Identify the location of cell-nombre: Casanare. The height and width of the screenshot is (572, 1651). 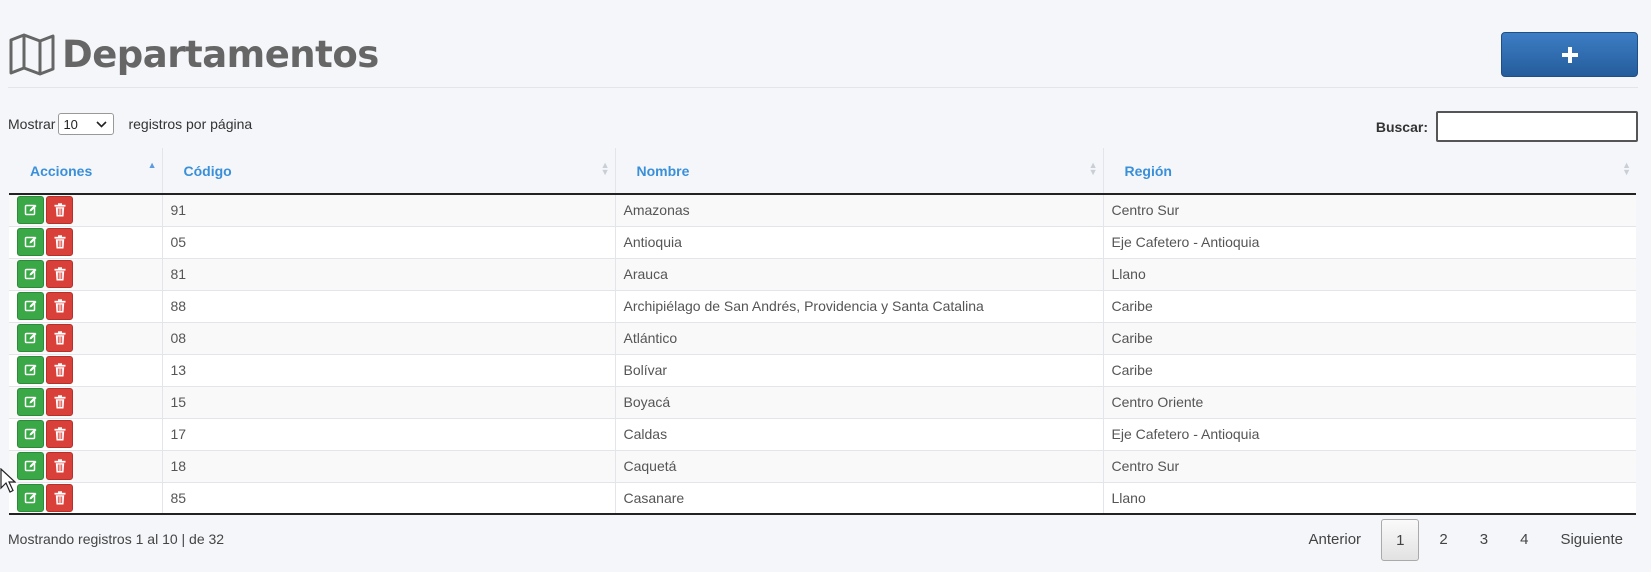
(859, 498).